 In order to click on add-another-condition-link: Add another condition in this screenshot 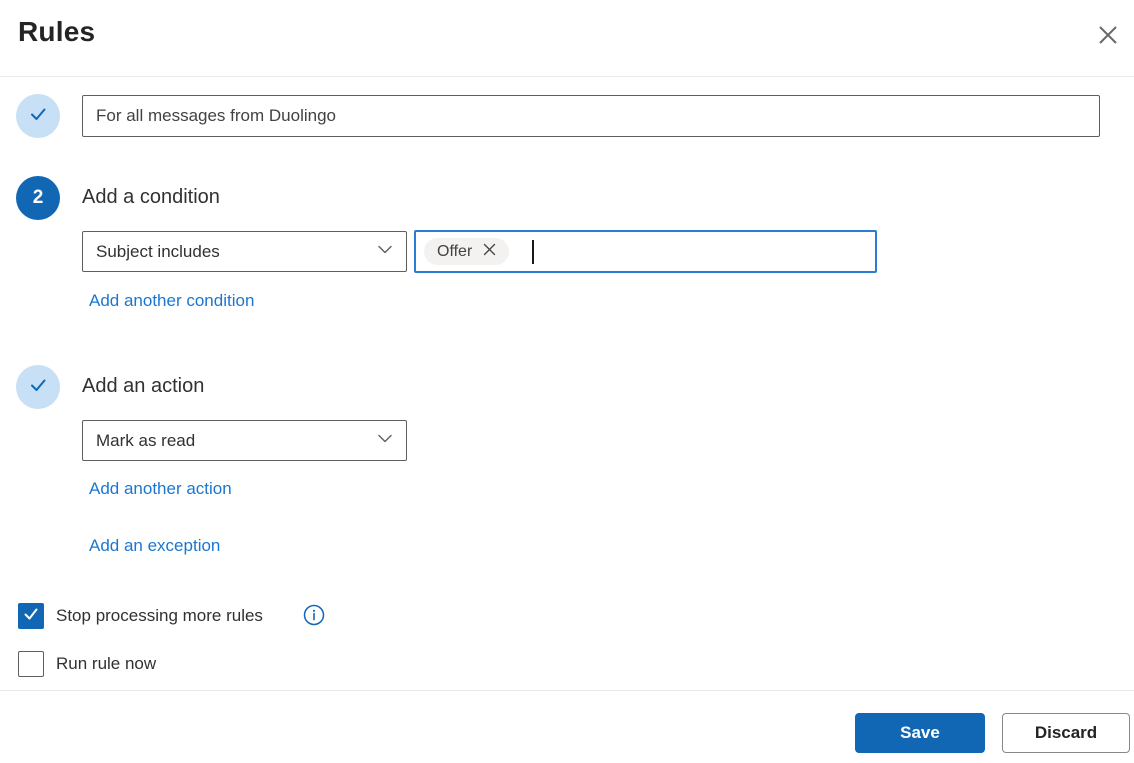, I will do `click(171, 301)`.